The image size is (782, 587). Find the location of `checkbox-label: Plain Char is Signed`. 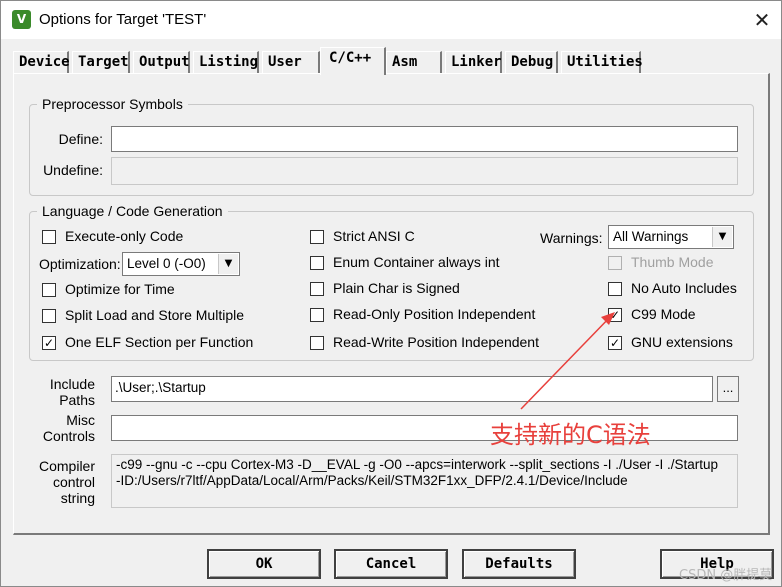

checkbox-label: Plain Char is Signed is located at coordinates (396, 288).